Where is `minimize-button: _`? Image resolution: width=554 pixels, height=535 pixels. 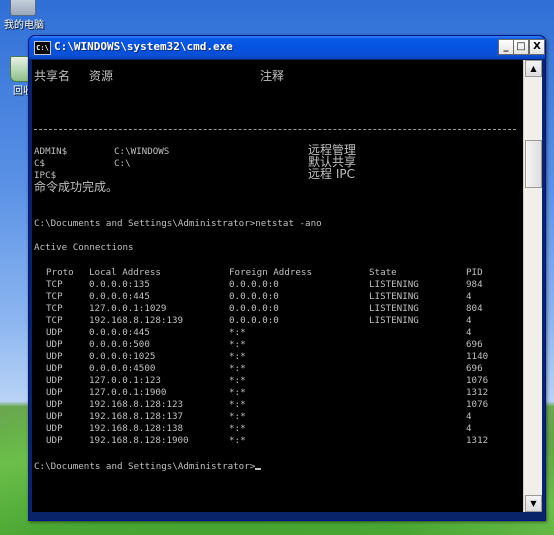
minimize-button: _ is located at coordinates (506, 47).